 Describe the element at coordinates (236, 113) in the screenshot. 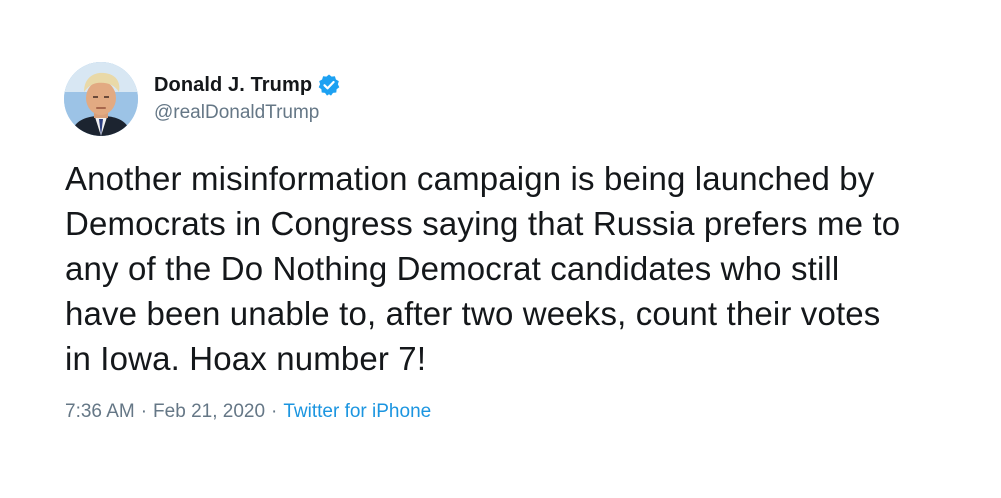

I see `author-handle: @realDonaldTrump` at that location.